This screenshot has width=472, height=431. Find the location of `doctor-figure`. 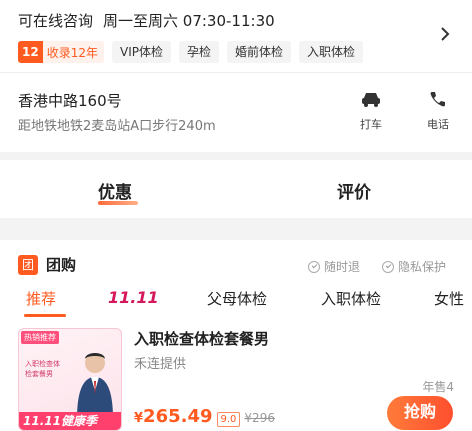

doctor-figure is located at coordinates (95, 386).